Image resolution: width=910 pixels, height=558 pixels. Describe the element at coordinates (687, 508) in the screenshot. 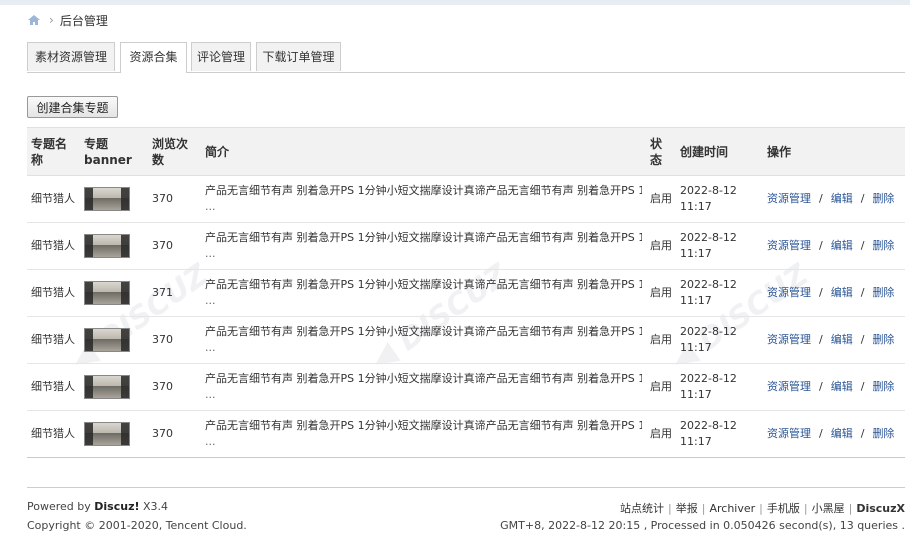

I see `footer-link-report: 举报` at that location.